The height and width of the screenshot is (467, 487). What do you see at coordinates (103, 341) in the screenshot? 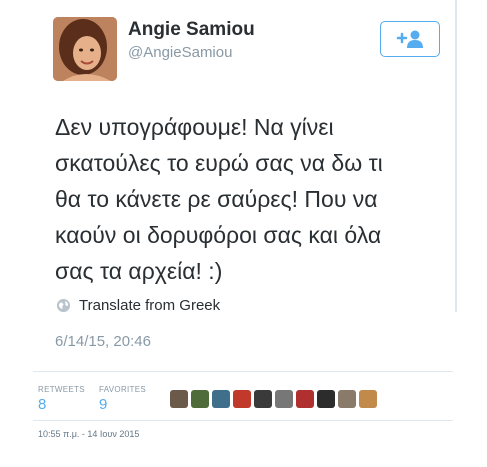
I see `tweet-date: 6/14/15, 20:46` at bounding box center [103, 341].